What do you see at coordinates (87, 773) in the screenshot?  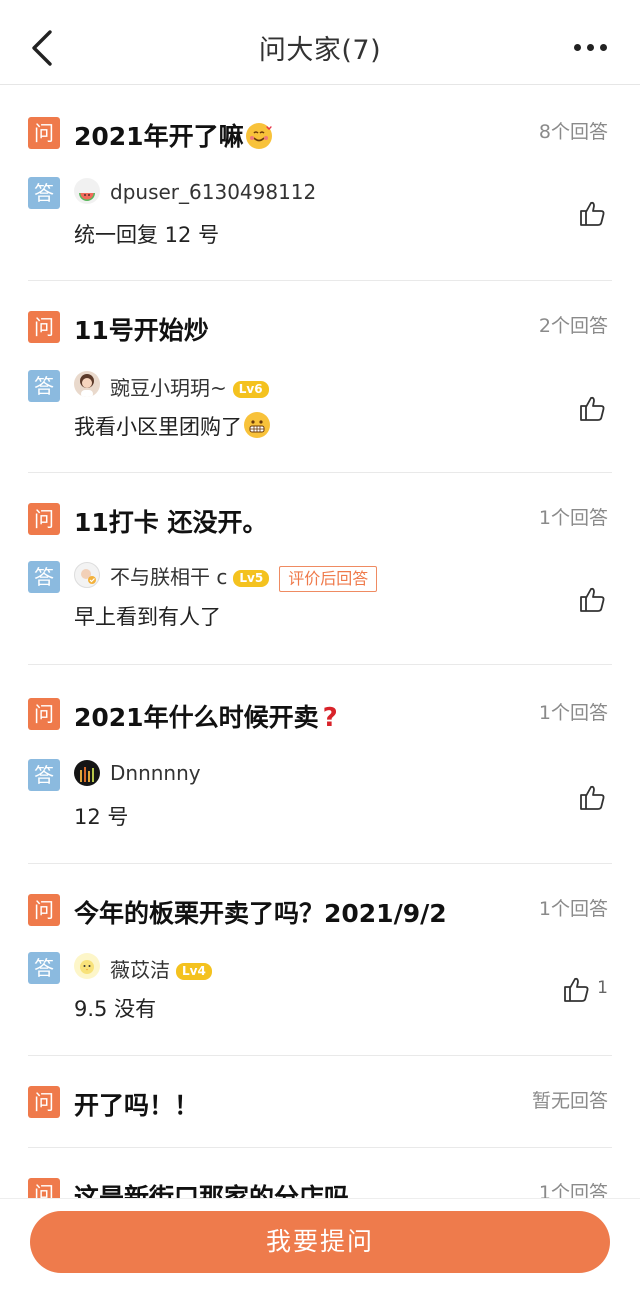 I see `dark-avatar` at bounding box center [87, 773].